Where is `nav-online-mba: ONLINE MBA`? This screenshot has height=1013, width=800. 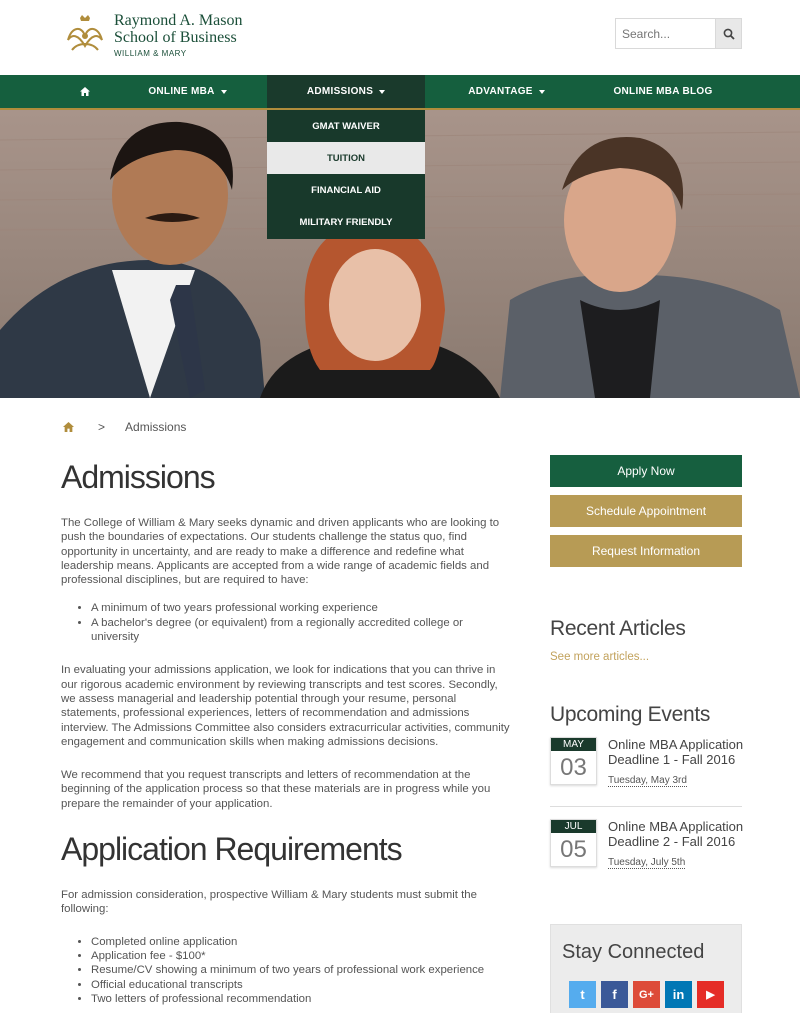
nav-online-mba: ONLINE MBA is located at coordinates (187, 91).